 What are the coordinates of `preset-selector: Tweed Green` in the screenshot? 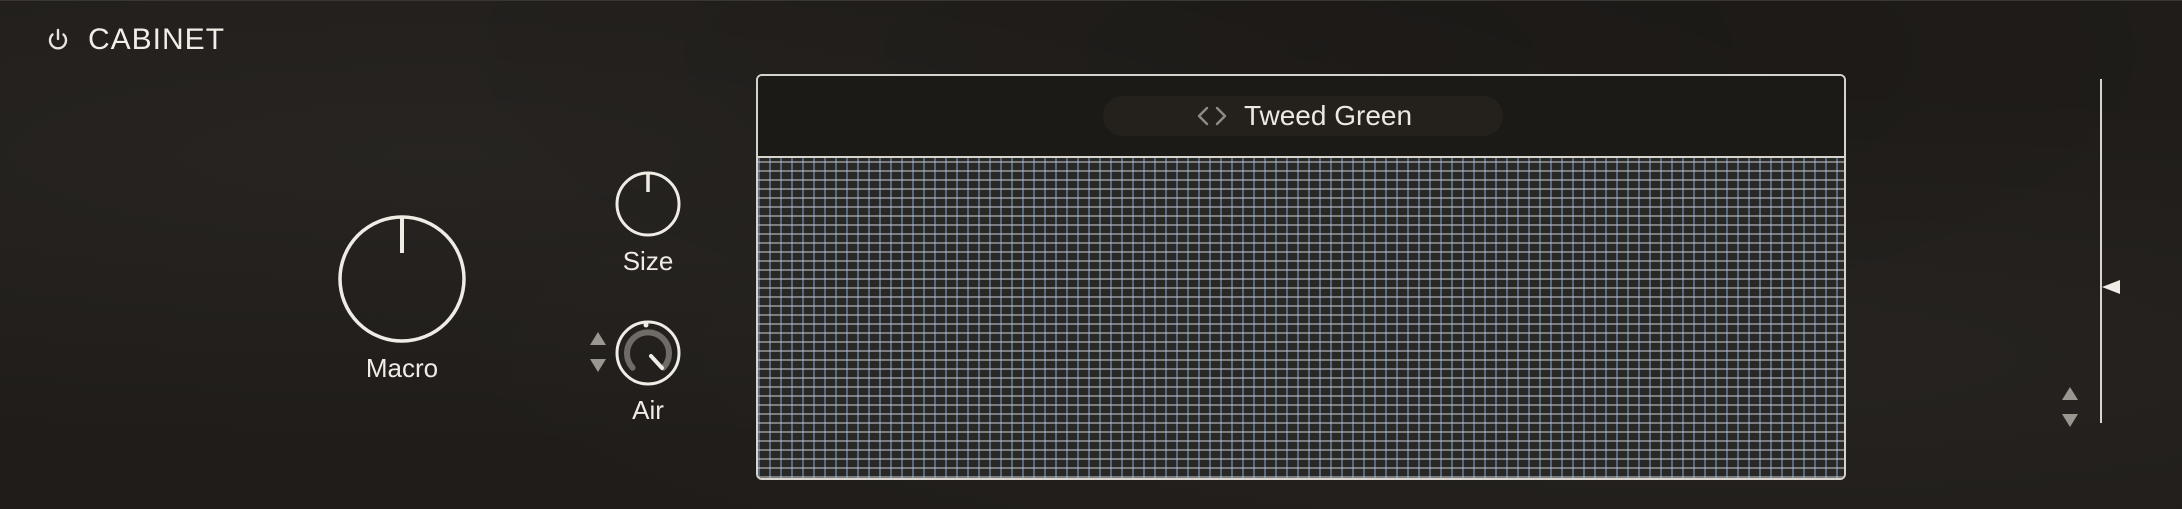 It's located at (1303, 116).